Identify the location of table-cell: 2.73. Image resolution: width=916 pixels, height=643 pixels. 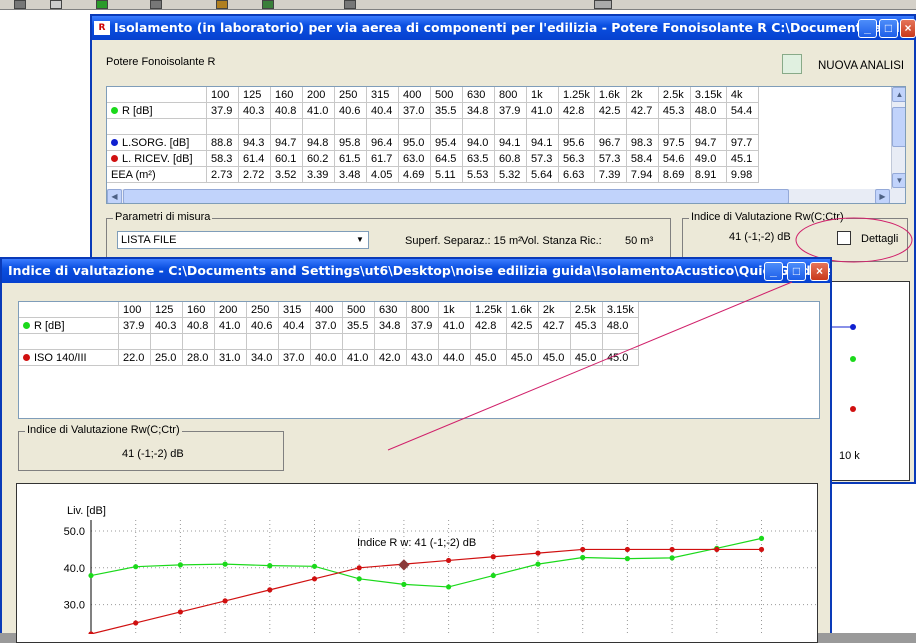
(222, 174).